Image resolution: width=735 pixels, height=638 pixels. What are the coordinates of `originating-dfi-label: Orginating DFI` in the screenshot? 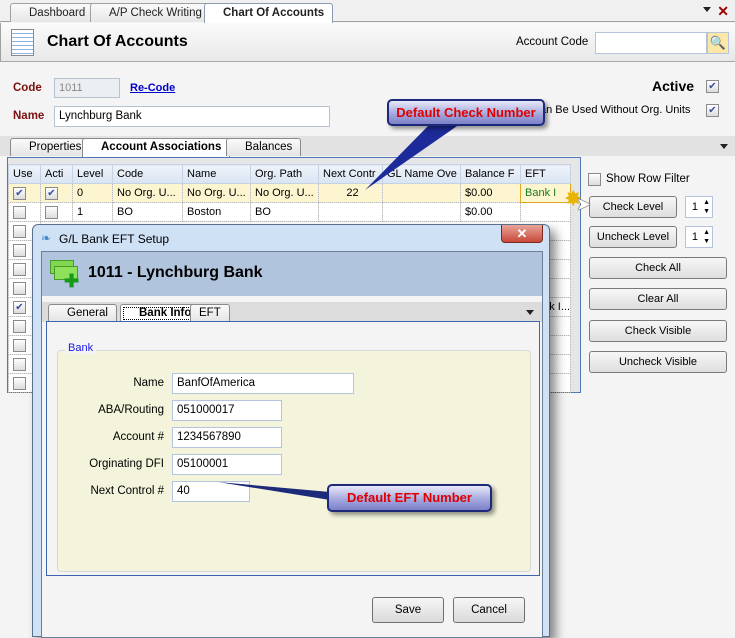 It's located at (126, 464).